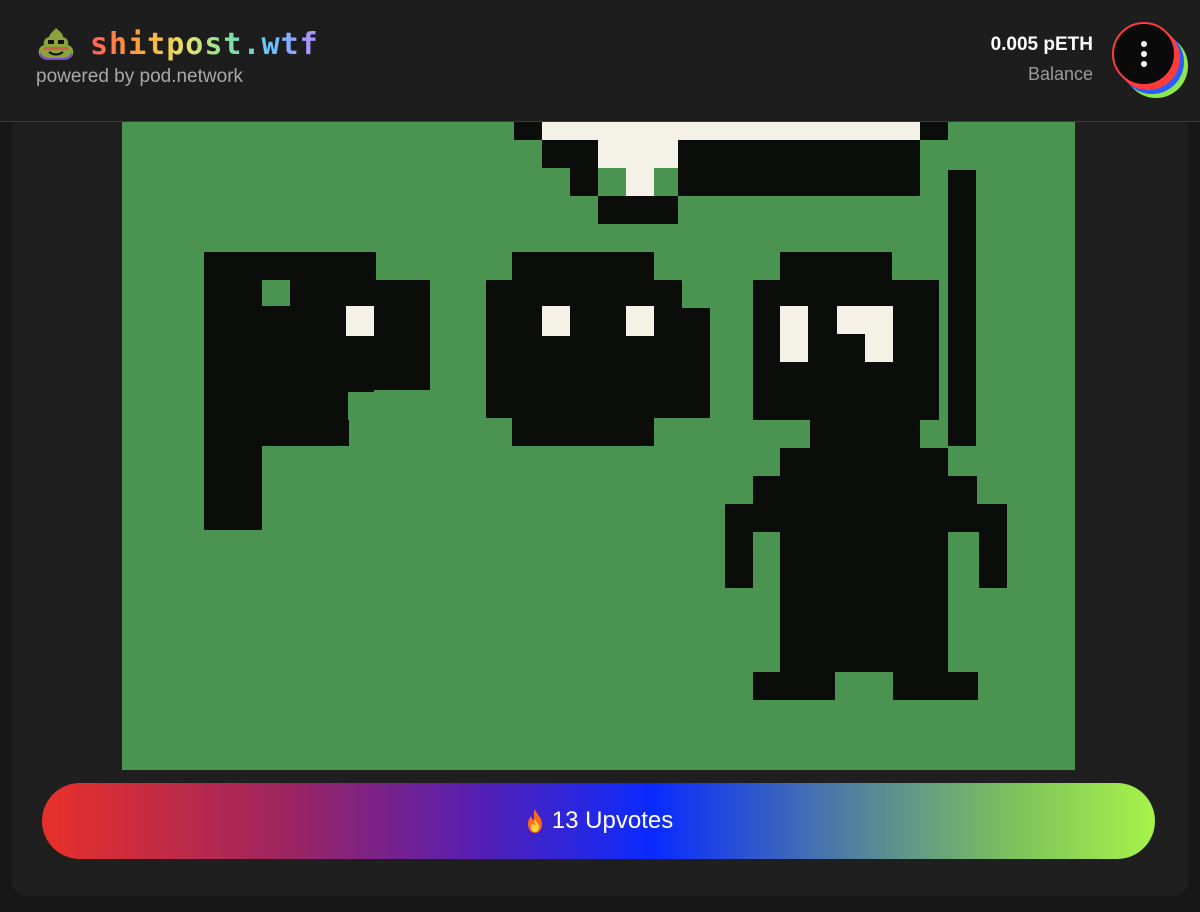 The image size is (1200, 912). I want to click on menu-button, so click(1144, 54).